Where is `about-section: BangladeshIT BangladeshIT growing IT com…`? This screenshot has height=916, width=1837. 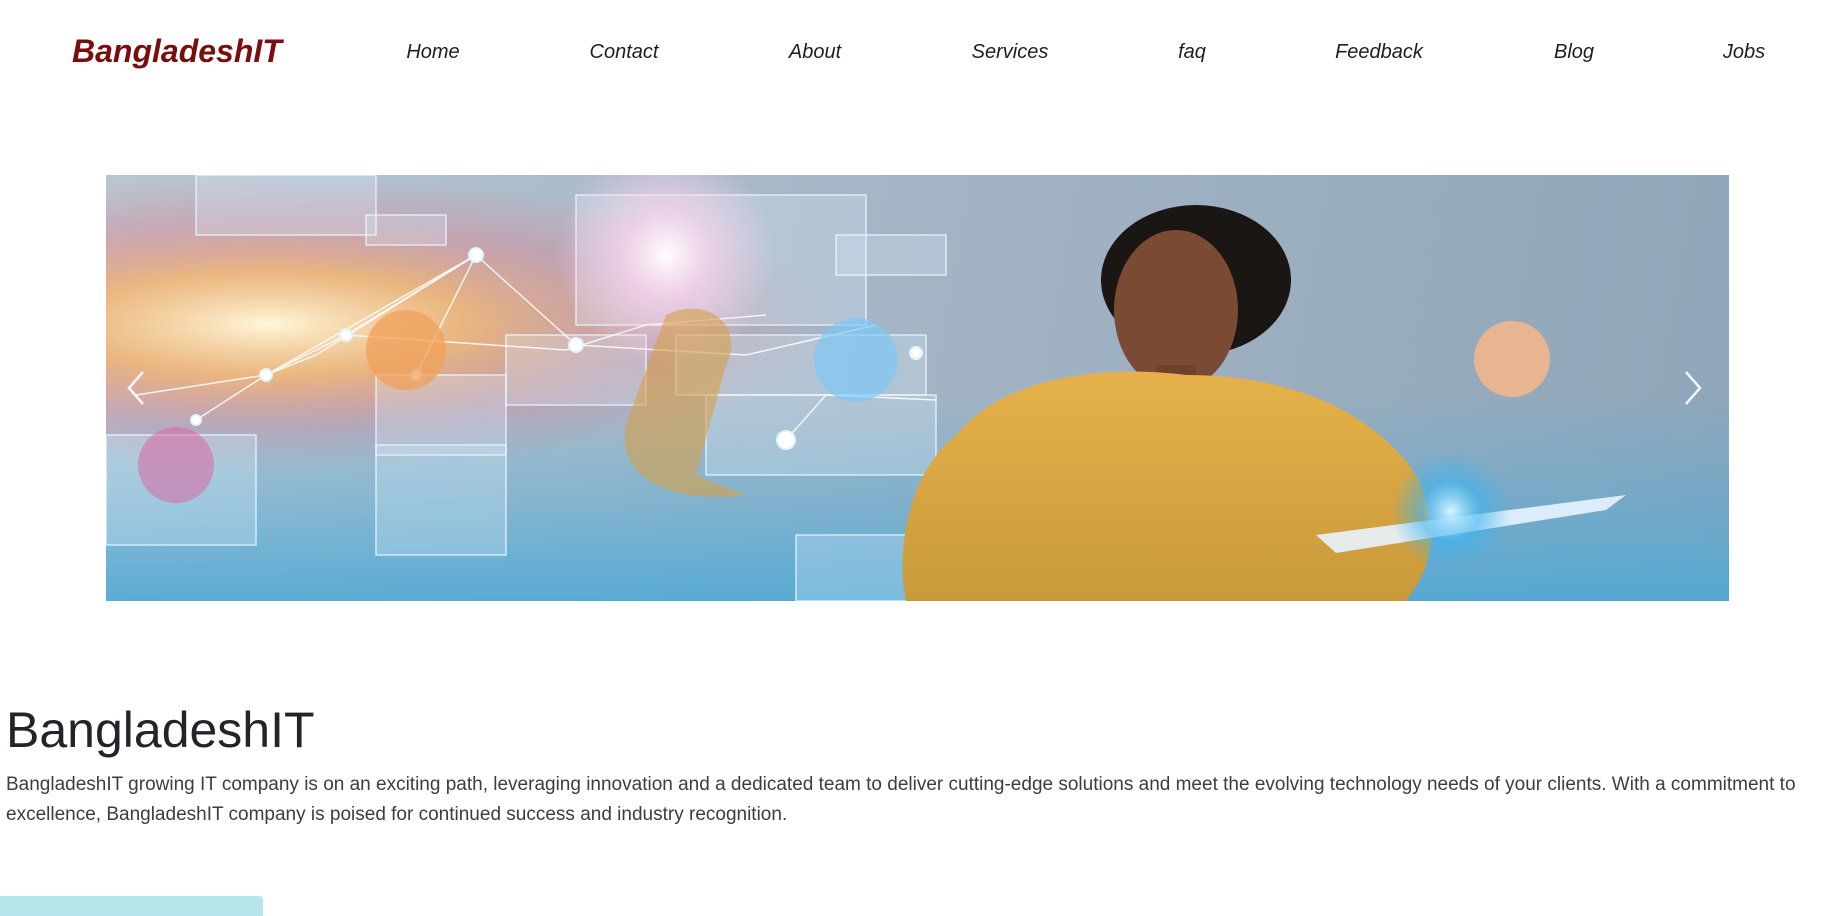
about-section: BangladeshIT BangladeshIT growing IT com… is located at coordinates (916, 765).